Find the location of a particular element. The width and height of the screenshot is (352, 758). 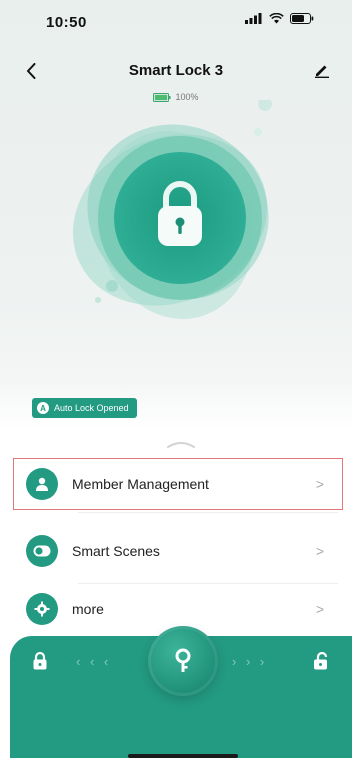

unlock-button is located at coordinates (321, 663).